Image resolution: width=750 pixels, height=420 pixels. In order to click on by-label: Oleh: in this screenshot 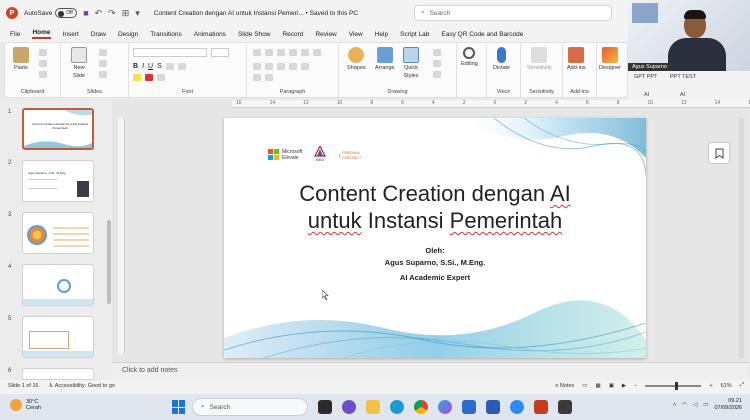, I will do `click(435, 250)`.